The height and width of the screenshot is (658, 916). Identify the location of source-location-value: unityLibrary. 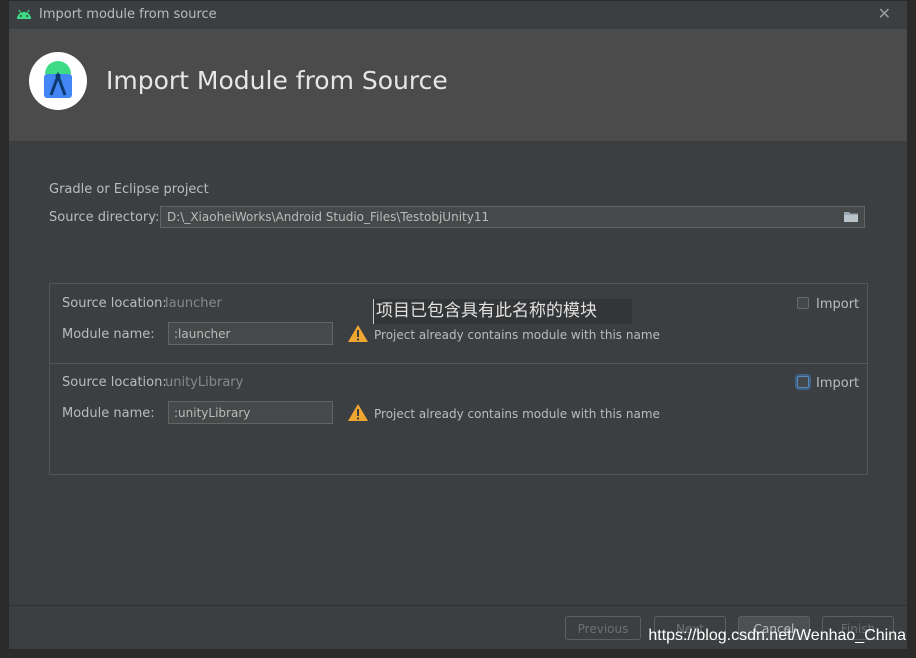
(204, 382).